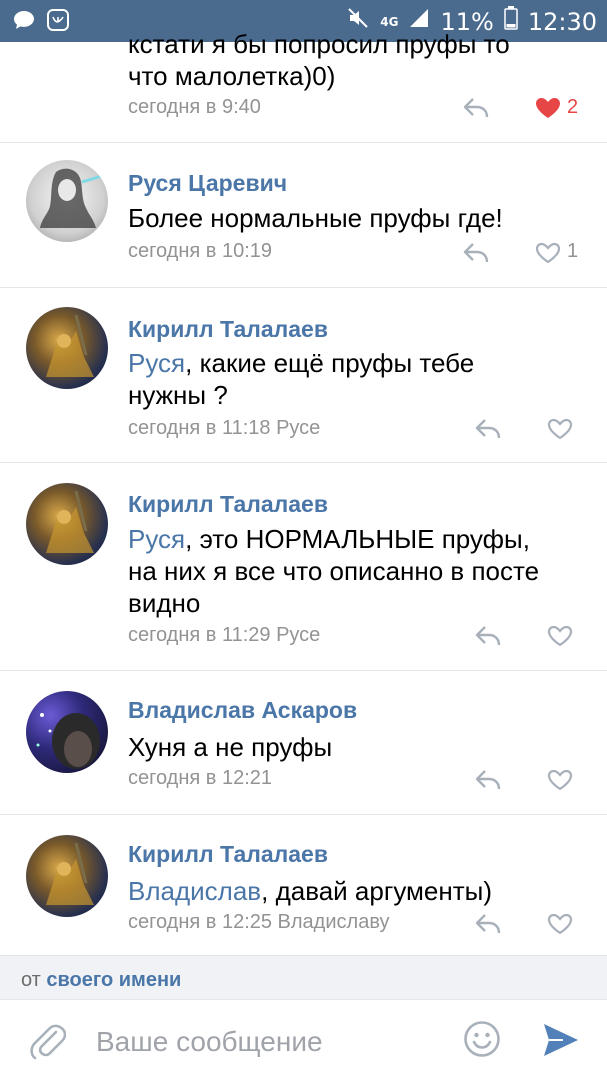  Describe the element at coordinates (194, 891) in the screenshot. I see `mention-link: Владислав` at that location.